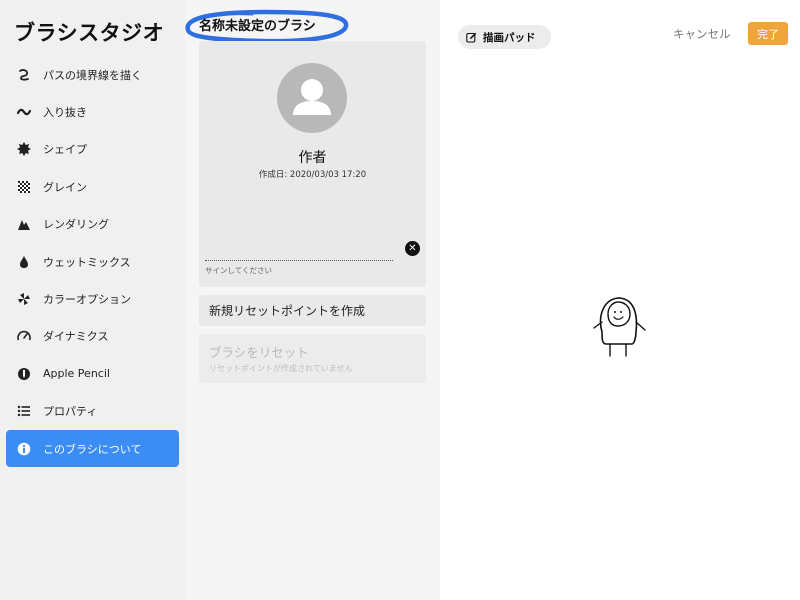 This screenshot has height=600, width=800. Describe the element at coordinates (471, 37) in the screenshot. I see `edit-icon` at that location.